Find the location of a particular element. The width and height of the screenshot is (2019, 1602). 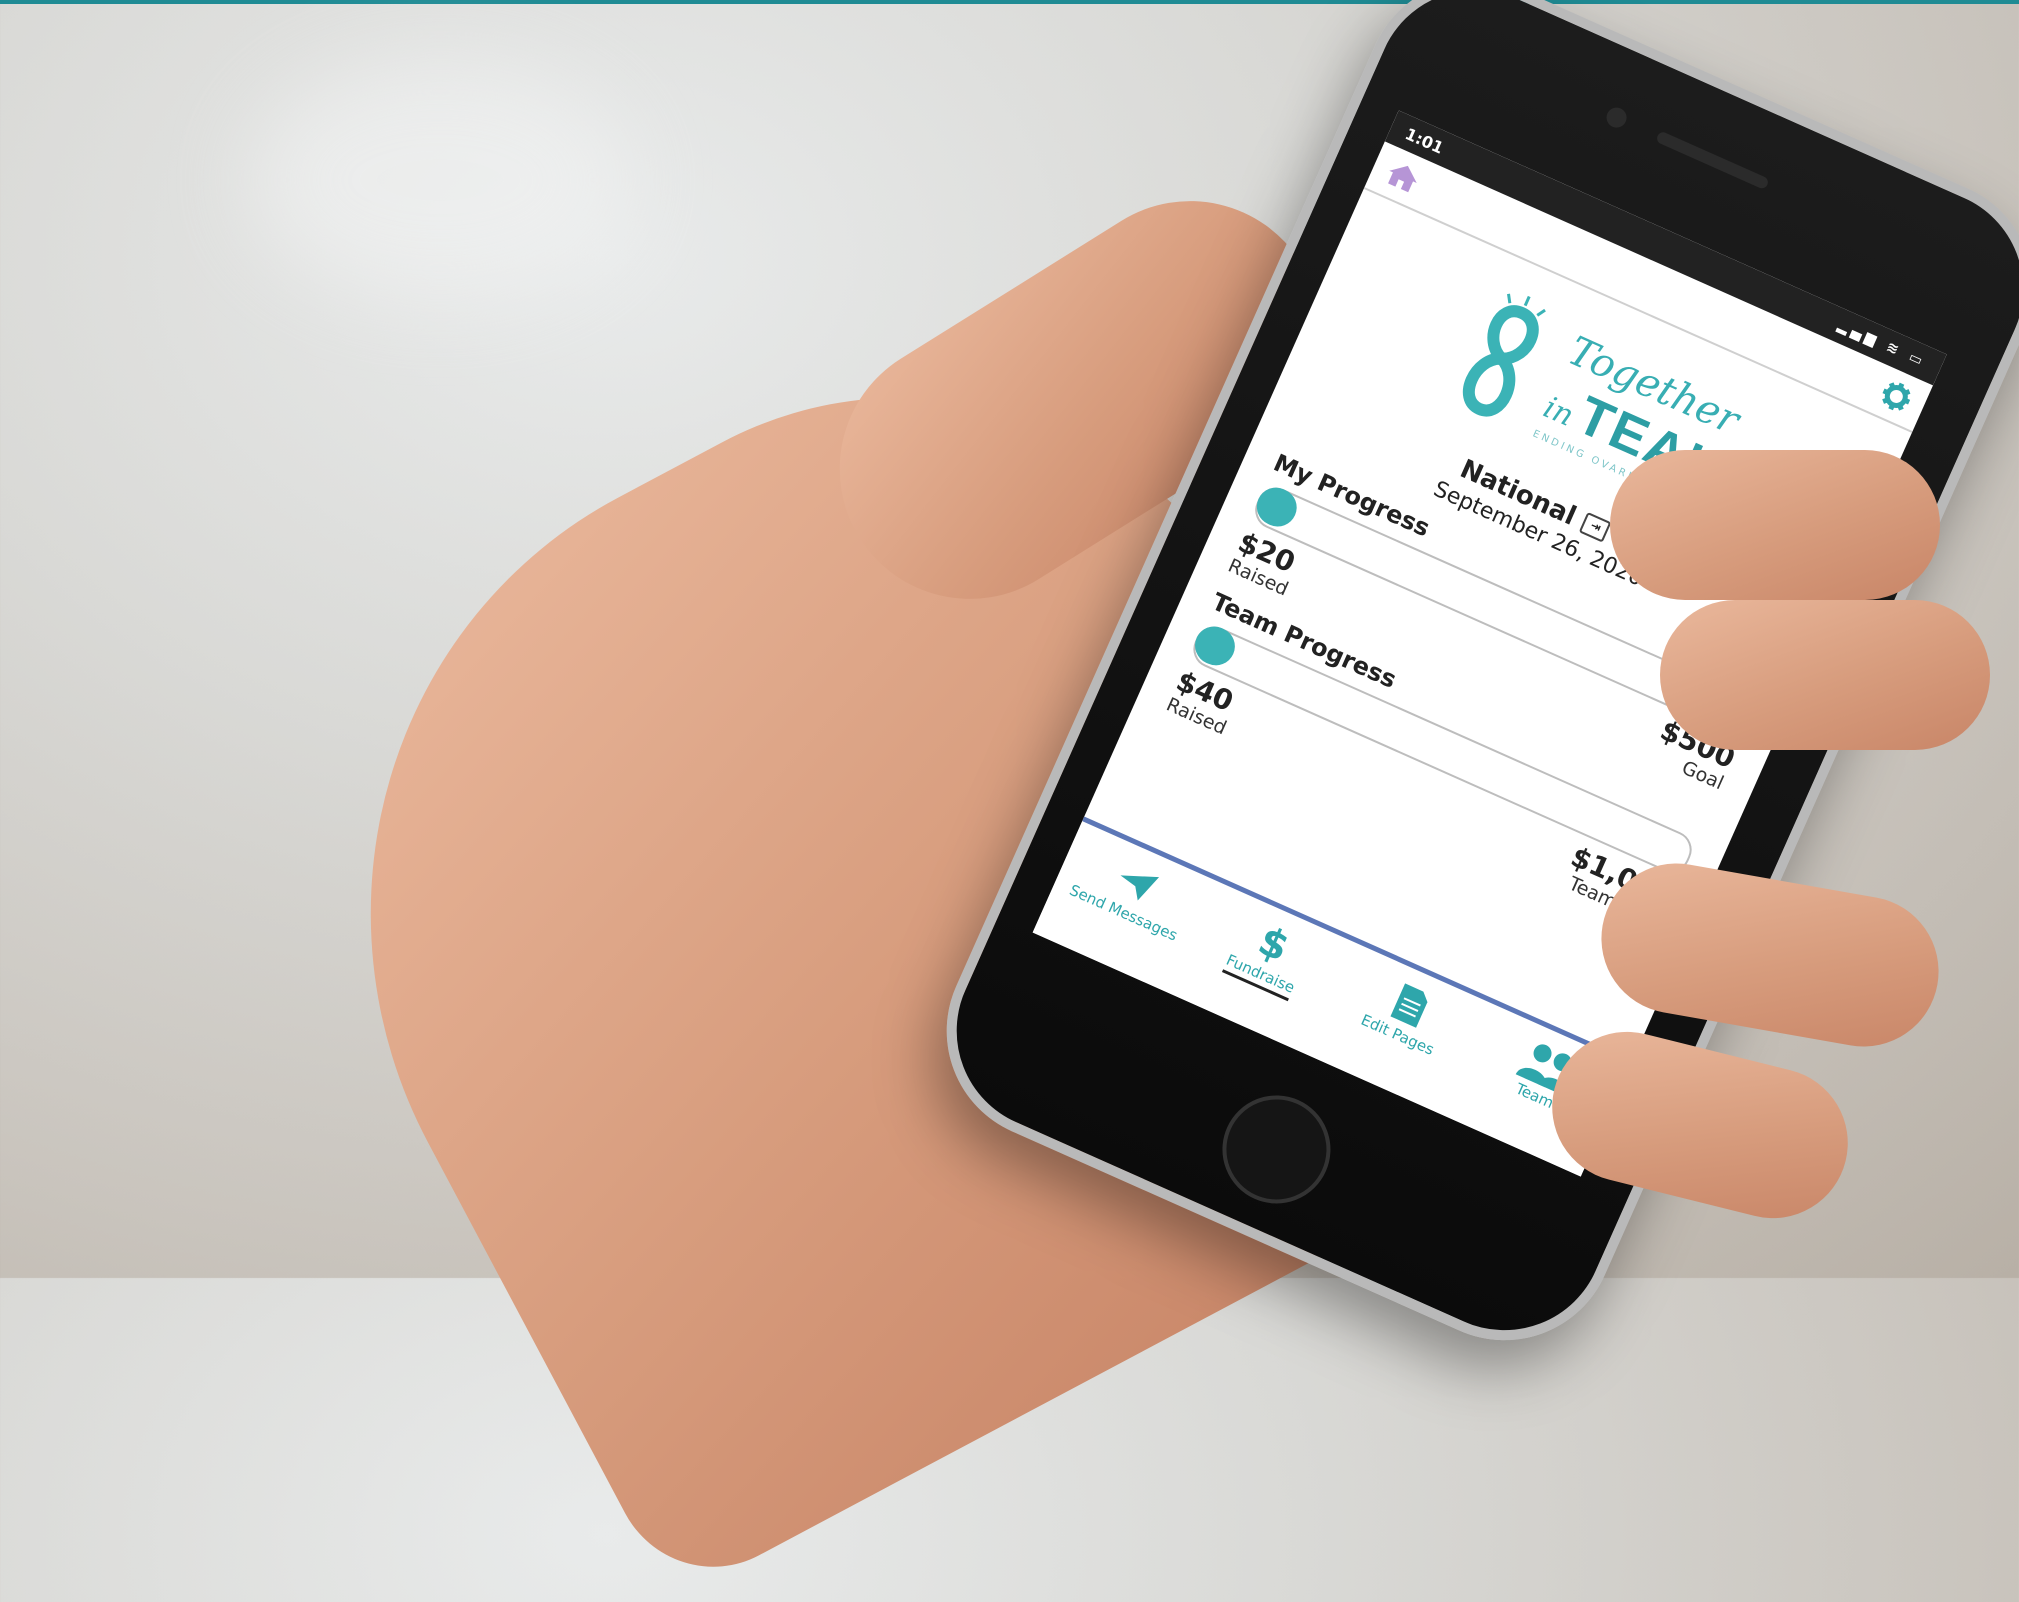

background-blur is located at coordinates (440, 180).